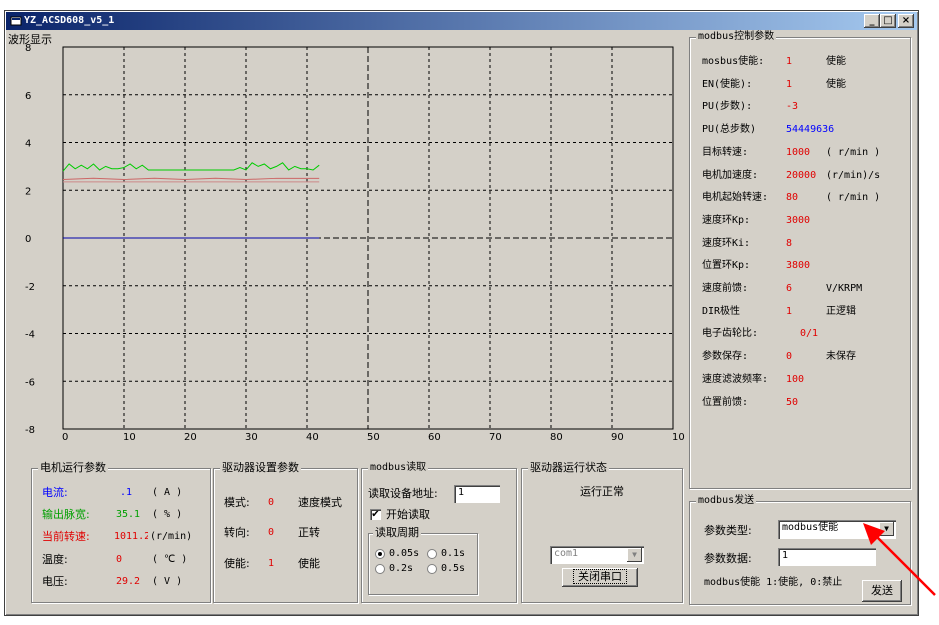  I want to click on x-tick-label: 60, so click(434, 437).